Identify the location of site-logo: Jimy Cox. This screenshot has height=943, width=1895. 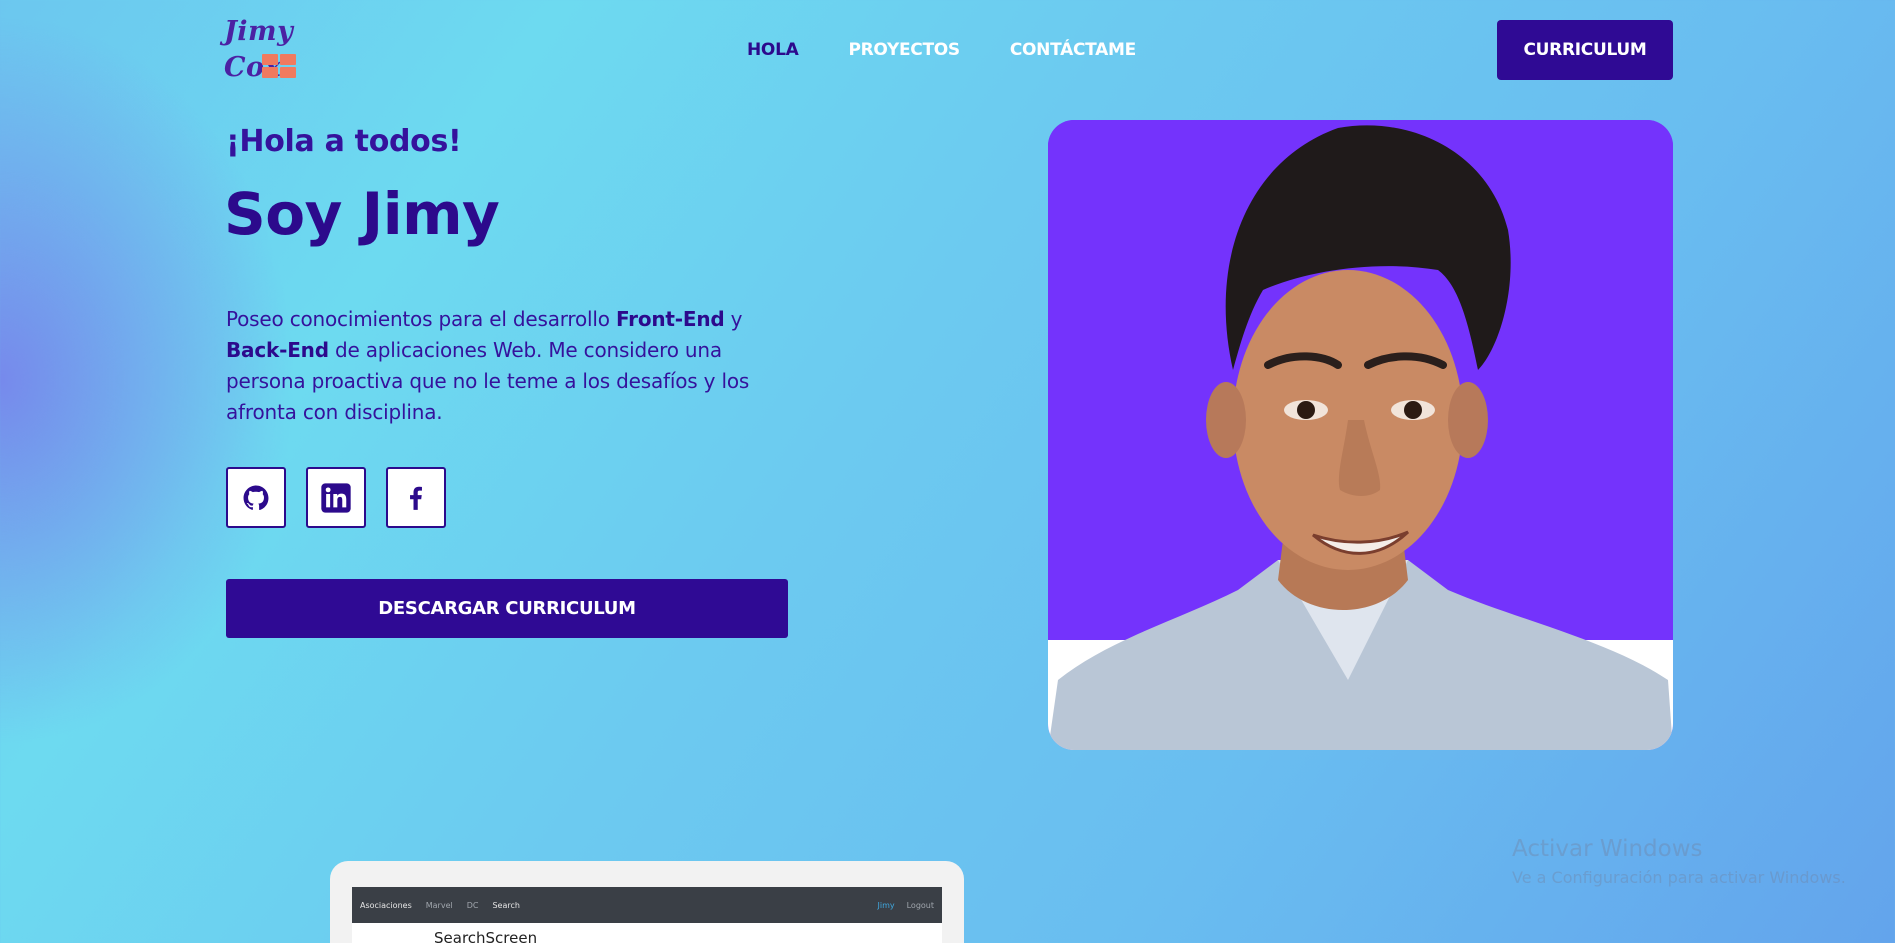
(279, 48).